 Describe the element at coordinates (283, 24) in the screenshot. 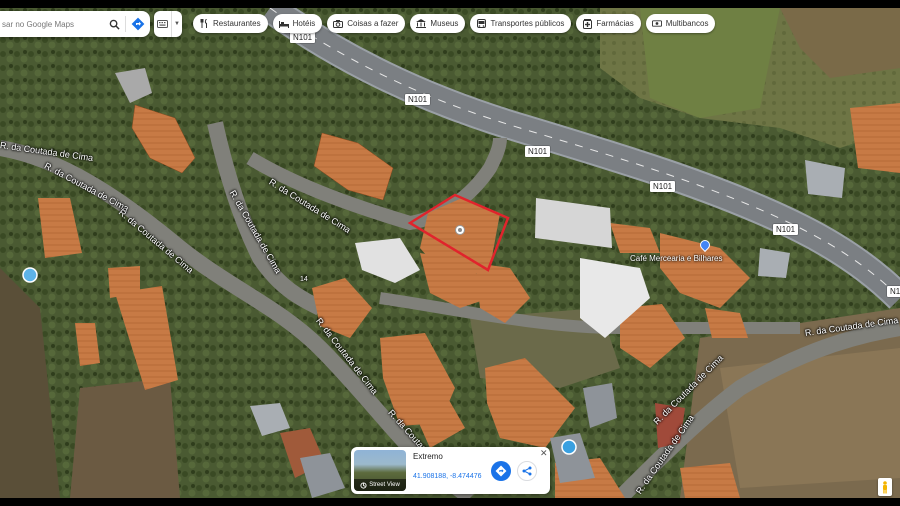

I see `bed-icon` at that location.